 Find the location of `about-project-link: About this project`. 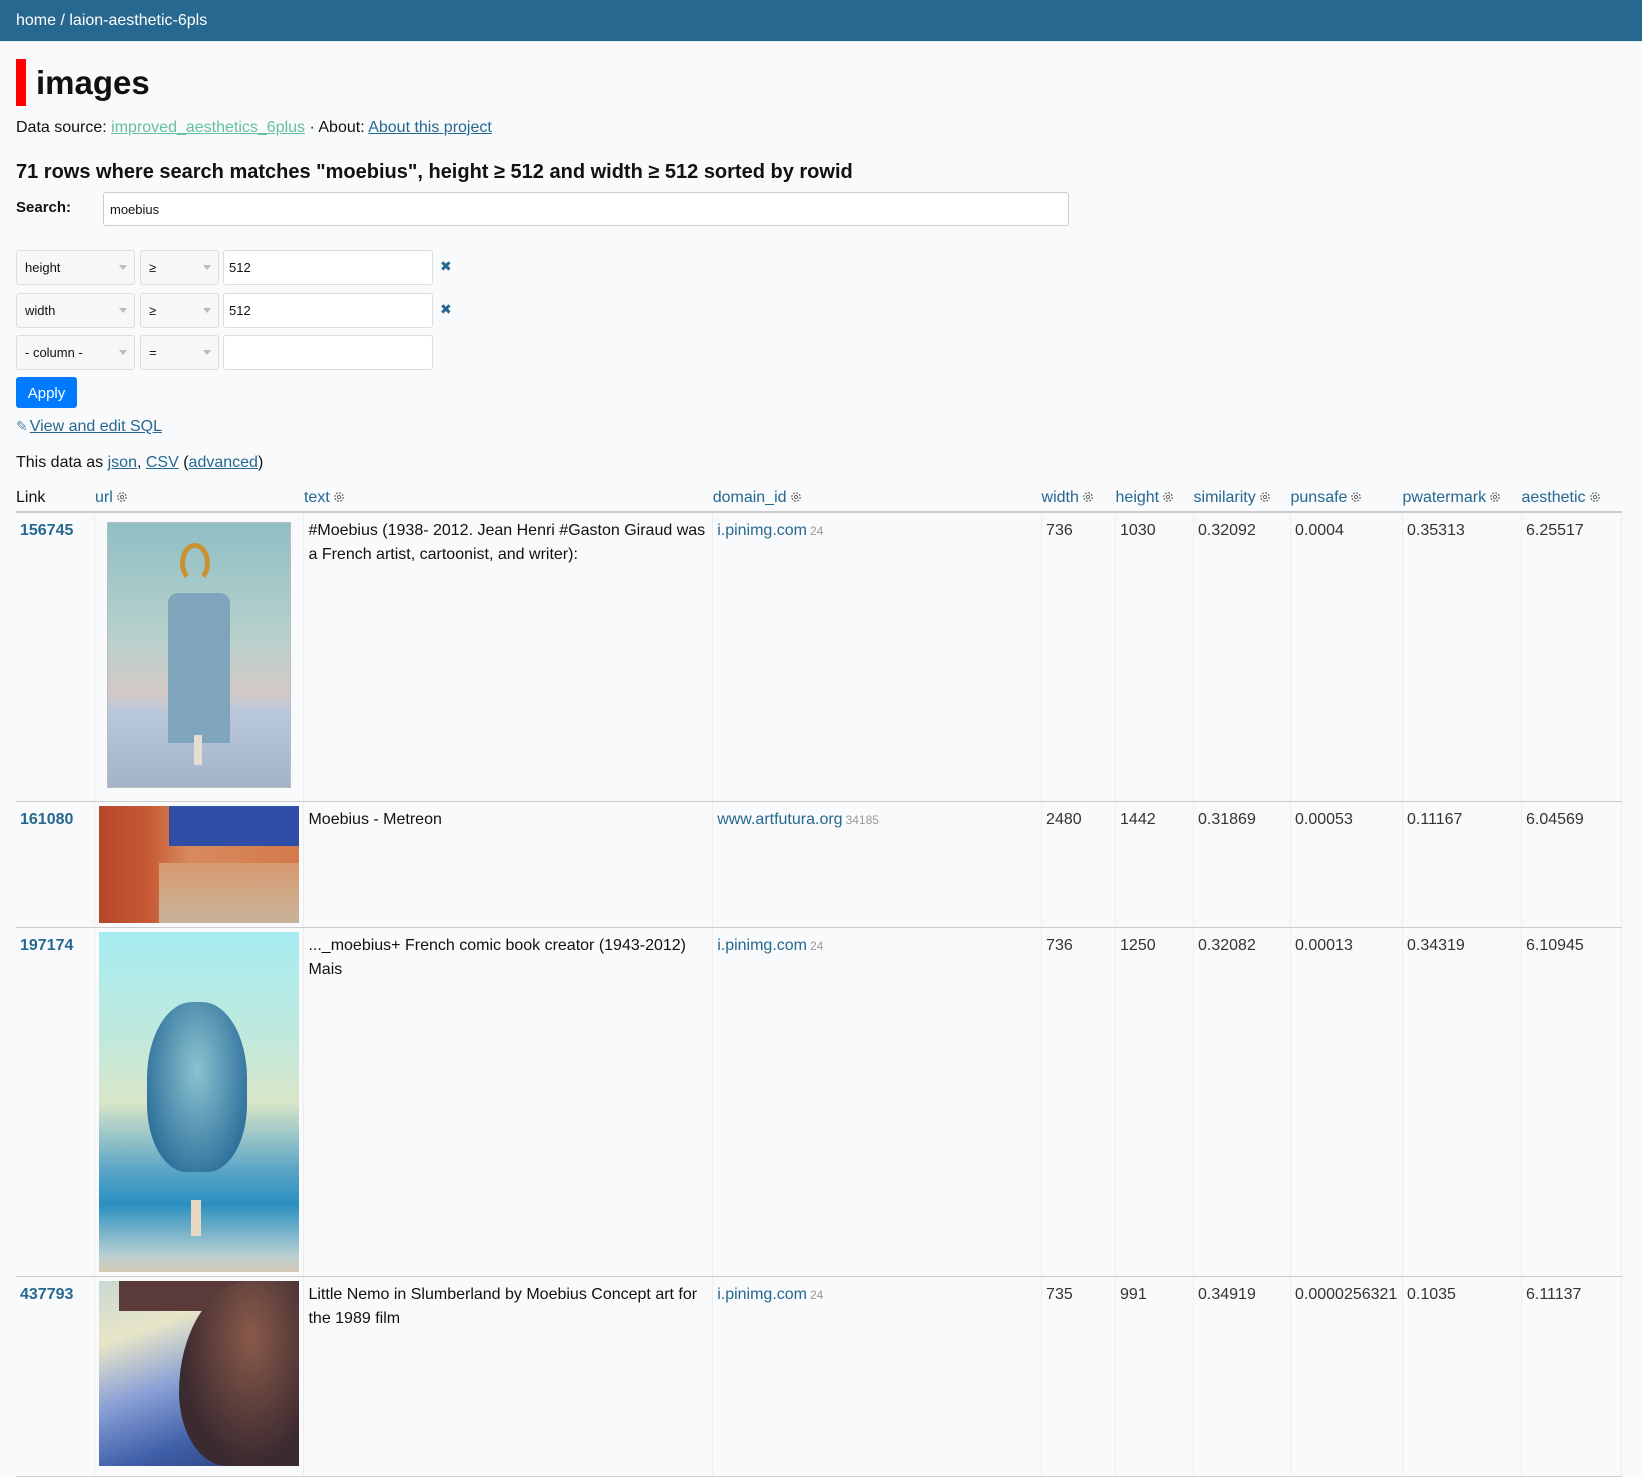

about-project-link: About this project is located at coordinates (430, 127).